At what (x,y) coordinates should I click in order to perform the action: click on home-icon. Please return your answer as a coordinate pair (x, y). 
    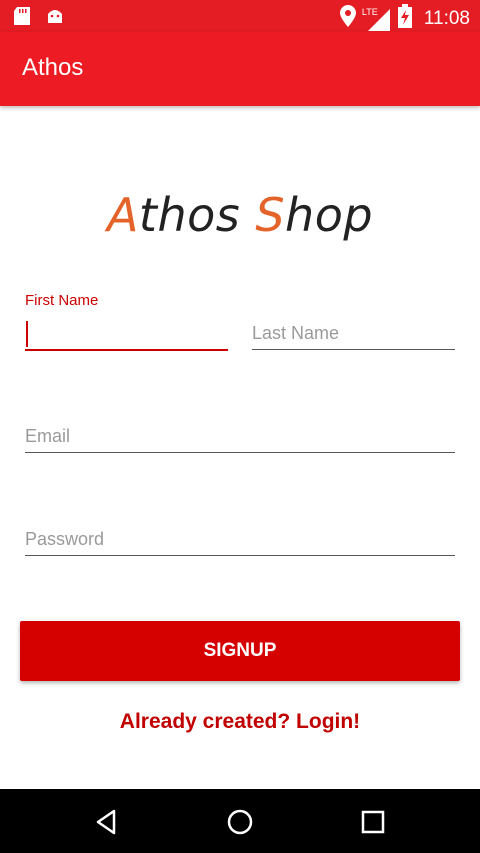
    Looking at the image, I should click on (240, 822).